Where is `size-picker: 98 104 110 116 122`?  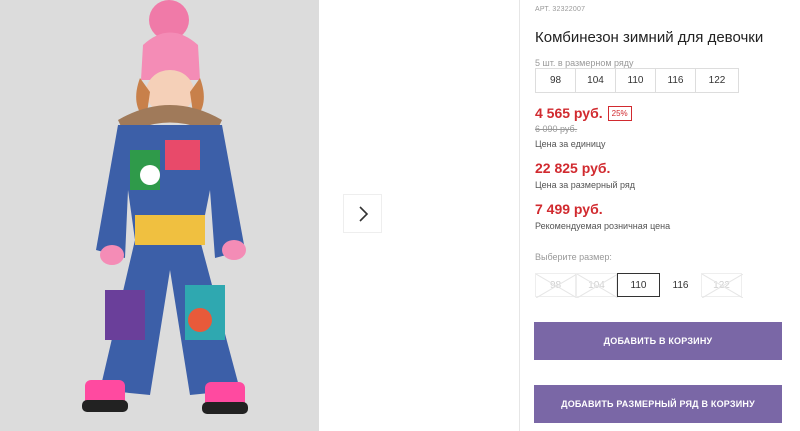
size-picker: 98 104 110 116 122 is located at coordinates (639, 285).